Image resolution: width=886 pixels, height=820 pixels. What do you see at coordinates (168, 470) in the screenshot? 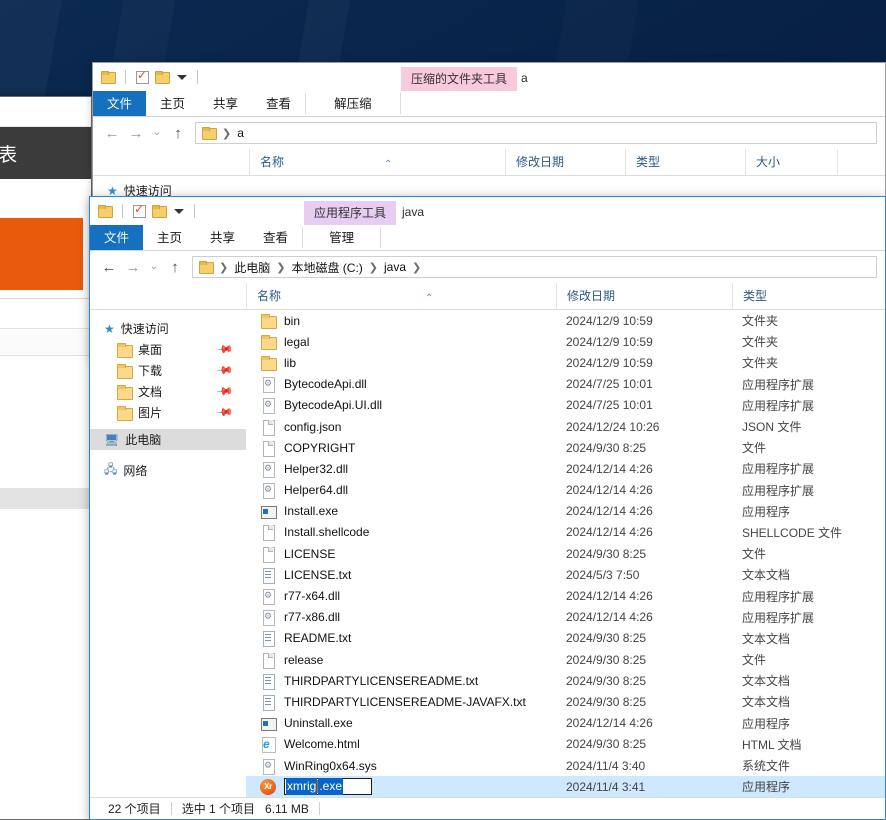
I see `sidebar-item-network: 🖧 网络` at bounding box center [168, 470].